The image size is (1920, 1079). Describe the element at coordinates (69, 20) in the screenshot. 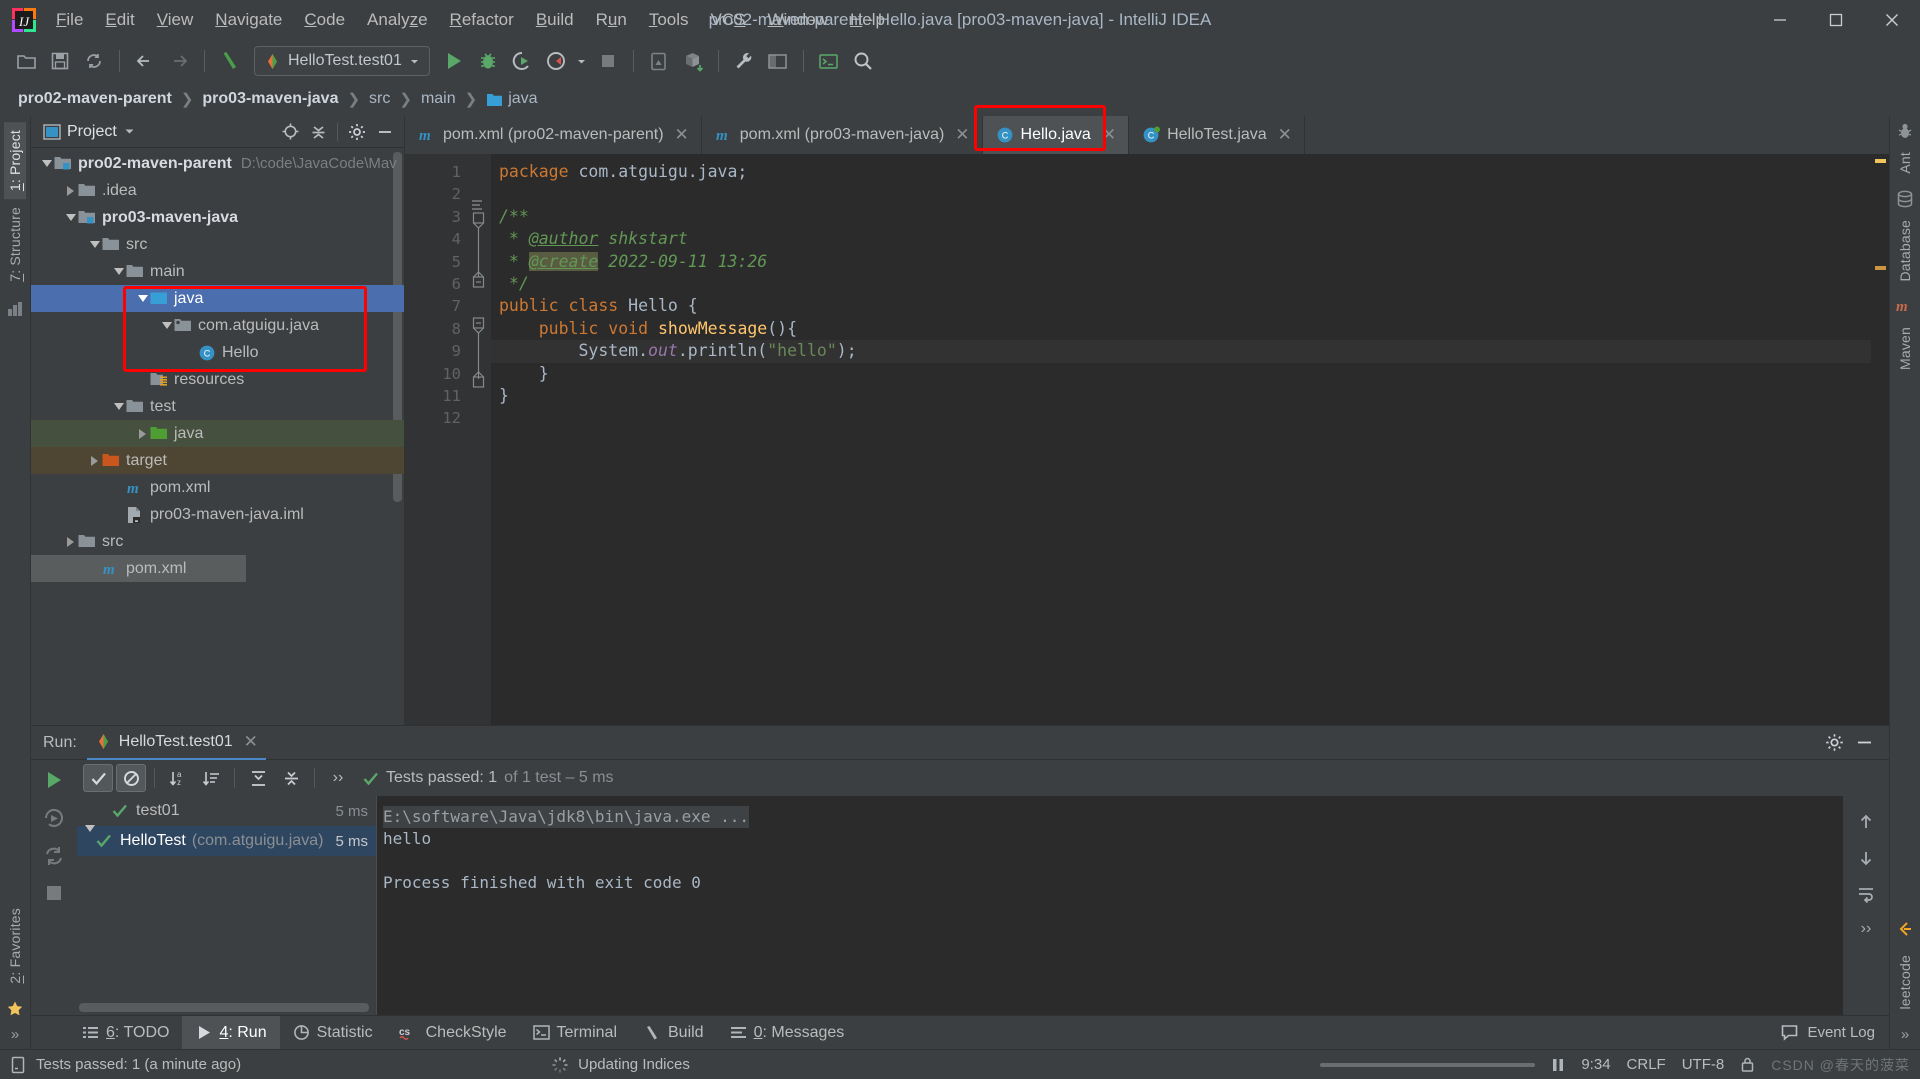

I see `menu-file: File` at that location.